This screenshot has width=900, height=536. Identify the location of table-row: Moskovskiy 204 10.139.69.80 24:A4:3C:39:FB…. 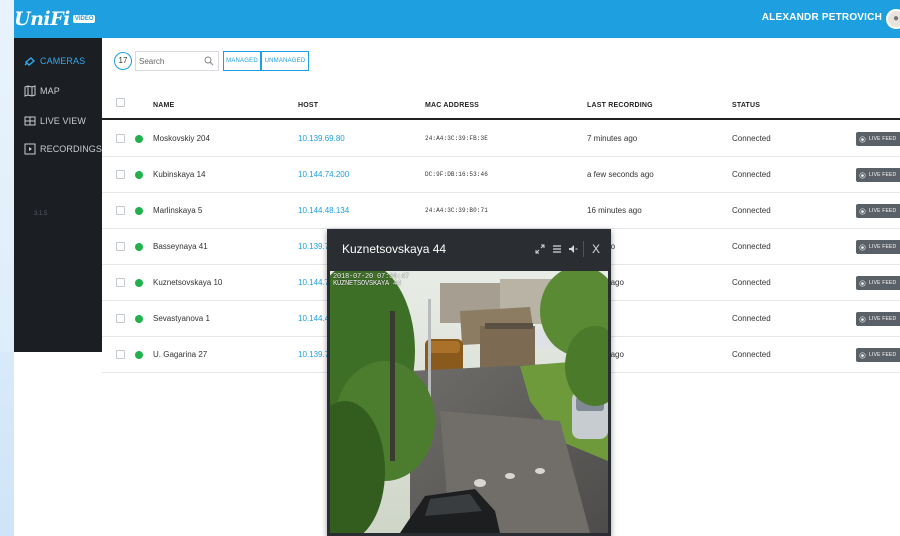
(501, 139).